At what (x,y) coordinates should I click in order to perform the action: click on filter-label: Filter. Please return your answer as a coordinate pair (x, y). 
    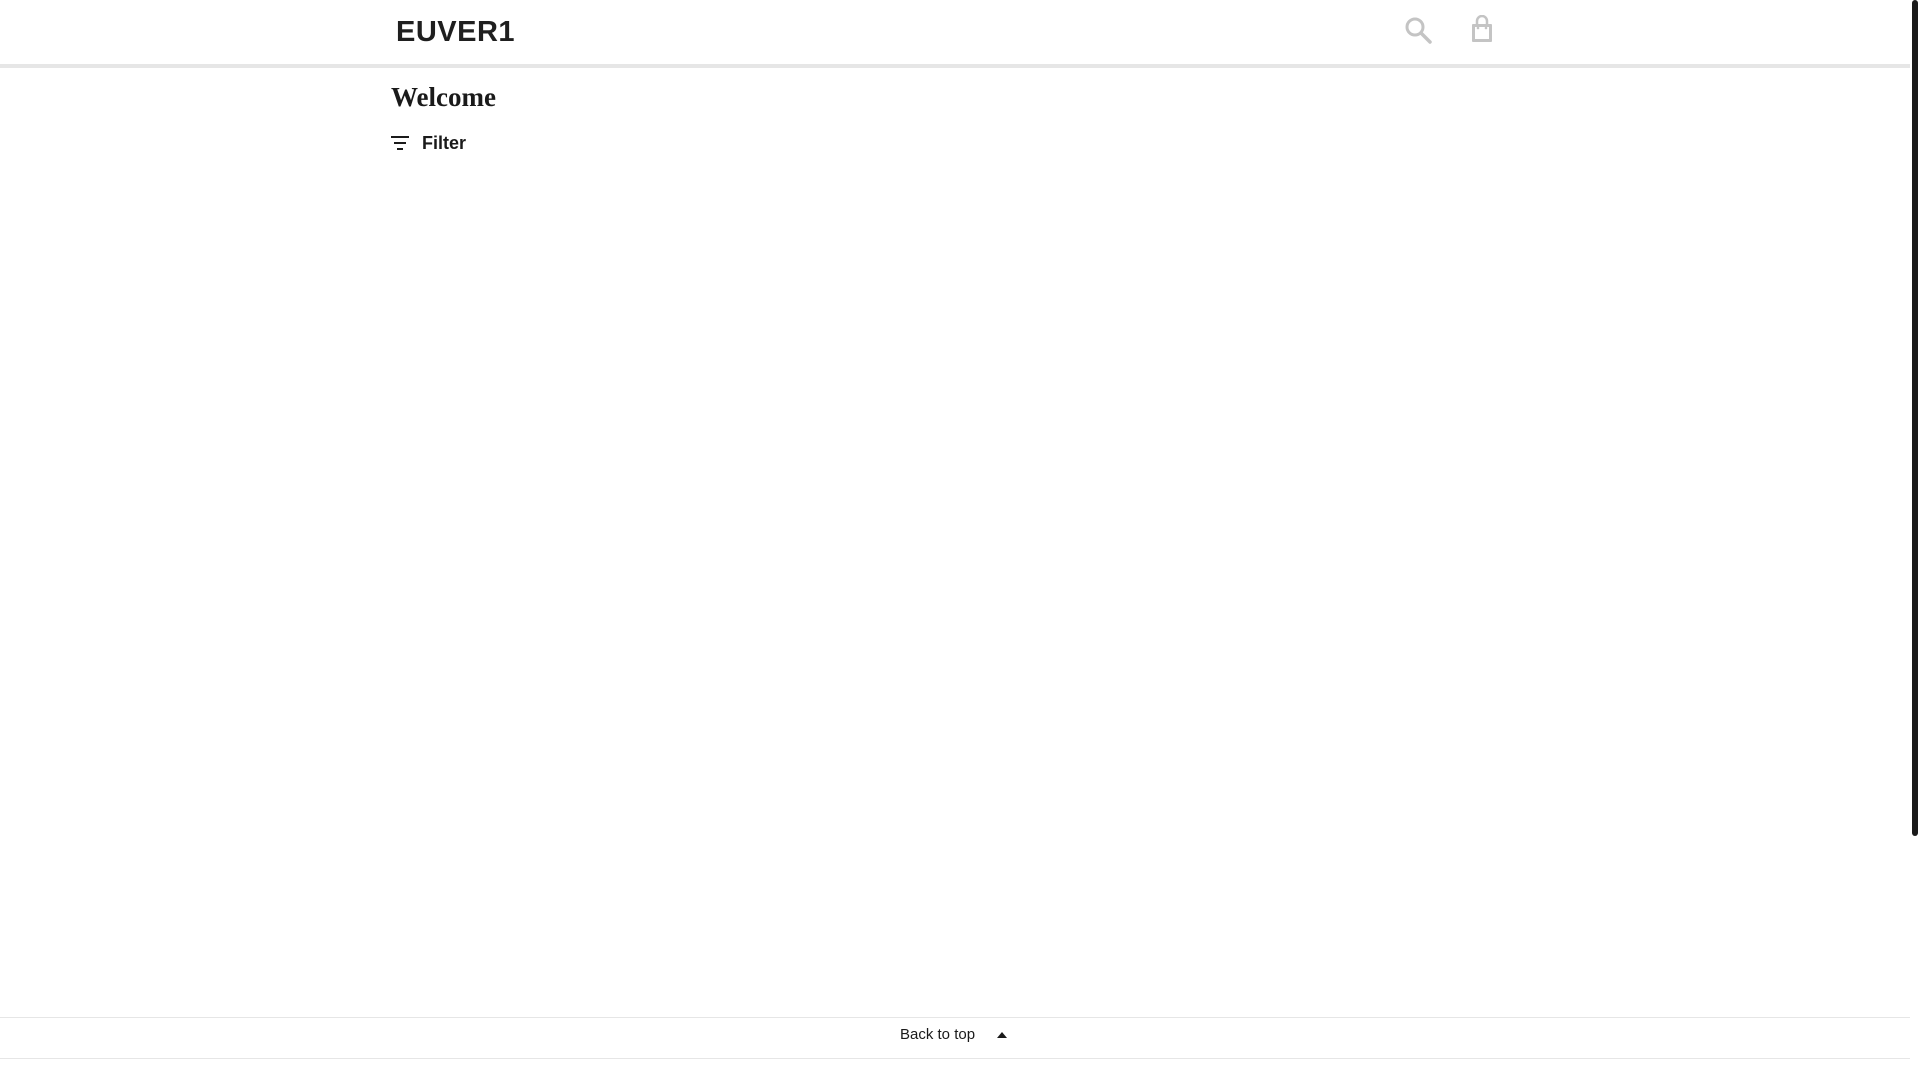
    Looking at the image, I should click on (444, 142).